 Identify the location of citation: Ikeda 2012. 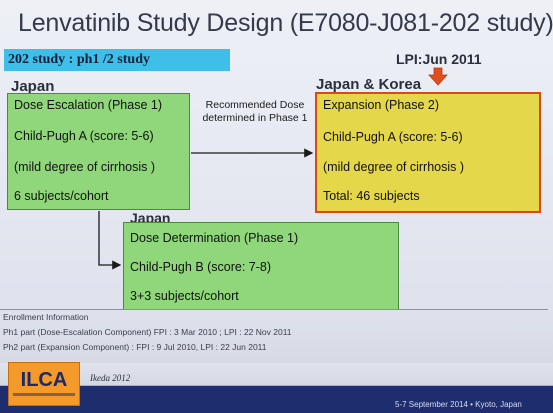
(110, 378).